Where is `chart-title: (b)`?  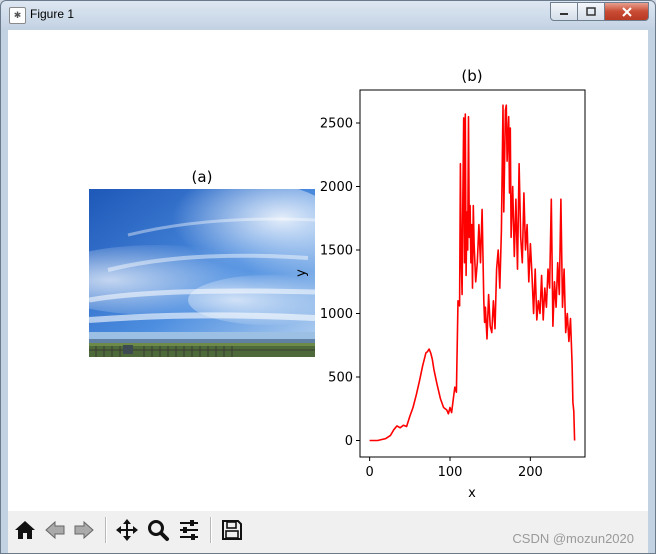
chart-title: (b) is located at coordinates (471, 76).